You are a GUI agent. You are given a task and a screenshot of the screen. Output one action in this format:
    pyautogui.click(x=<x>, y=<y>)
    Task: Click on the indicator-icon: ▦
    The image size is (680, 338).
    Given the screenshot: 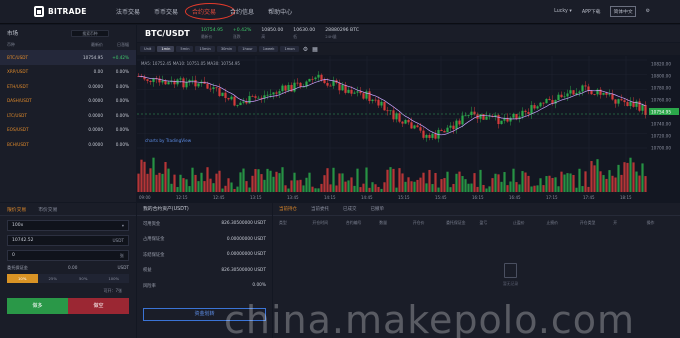 What is the action you would take?
    pyautogui.click(x=315, y=49)
    